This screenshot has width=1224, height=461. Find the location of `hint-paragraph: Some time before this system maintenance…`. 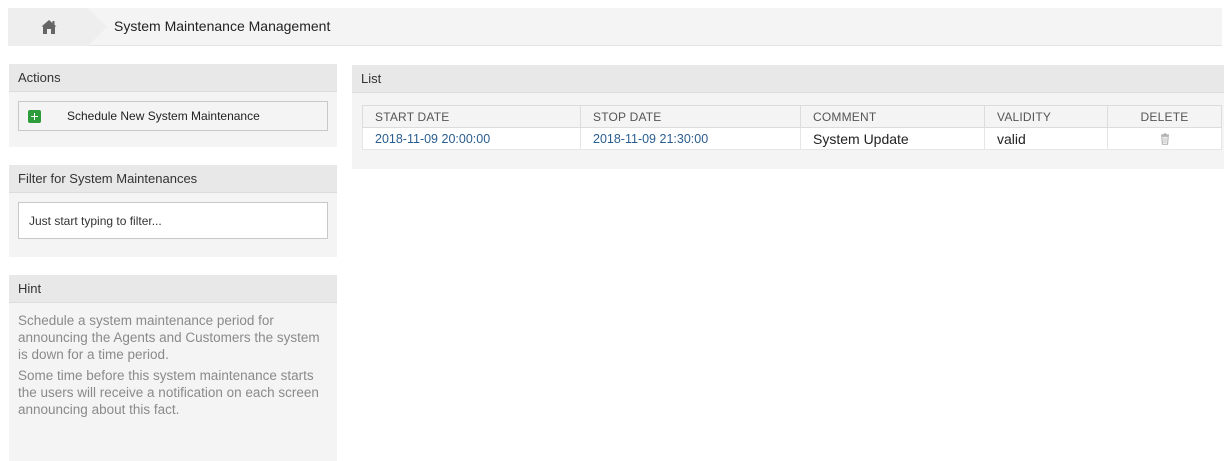

hint-paragraph: Some time before this system maintenance… is located at coordinates (168, 392).